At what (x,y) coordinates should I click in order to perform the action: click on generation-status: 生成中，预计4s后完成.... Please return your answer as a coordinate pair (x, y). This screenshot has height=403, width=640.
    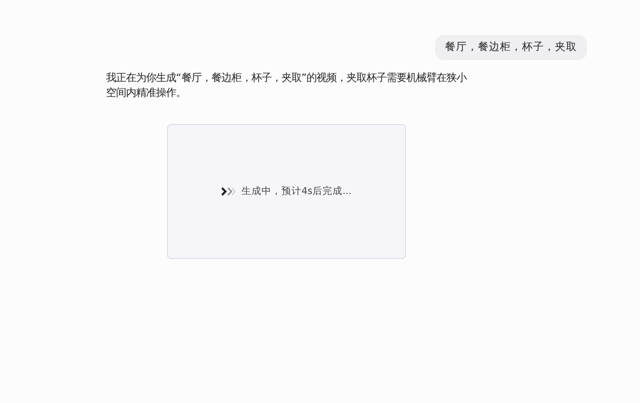
    Looking at the image, I should click on (296, 191).